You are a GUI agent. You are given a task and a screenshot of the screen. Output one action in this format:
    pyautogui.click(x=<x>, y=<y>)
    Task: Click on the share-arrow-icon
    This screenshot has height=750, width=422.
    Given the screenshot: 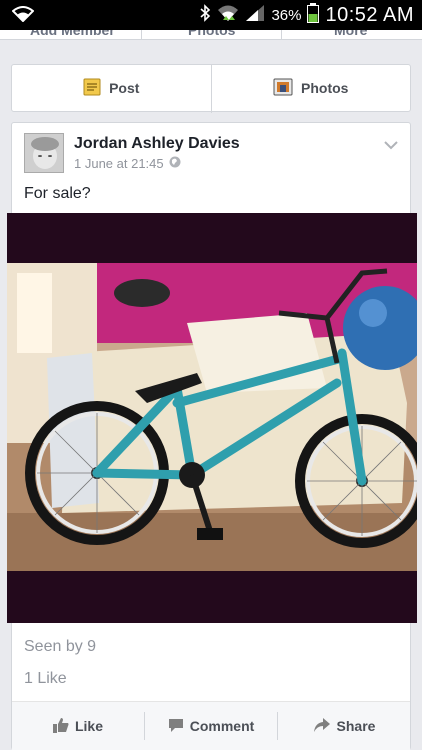 What is the action you would take?
    pyautogui.click(x=322, y=726)
    